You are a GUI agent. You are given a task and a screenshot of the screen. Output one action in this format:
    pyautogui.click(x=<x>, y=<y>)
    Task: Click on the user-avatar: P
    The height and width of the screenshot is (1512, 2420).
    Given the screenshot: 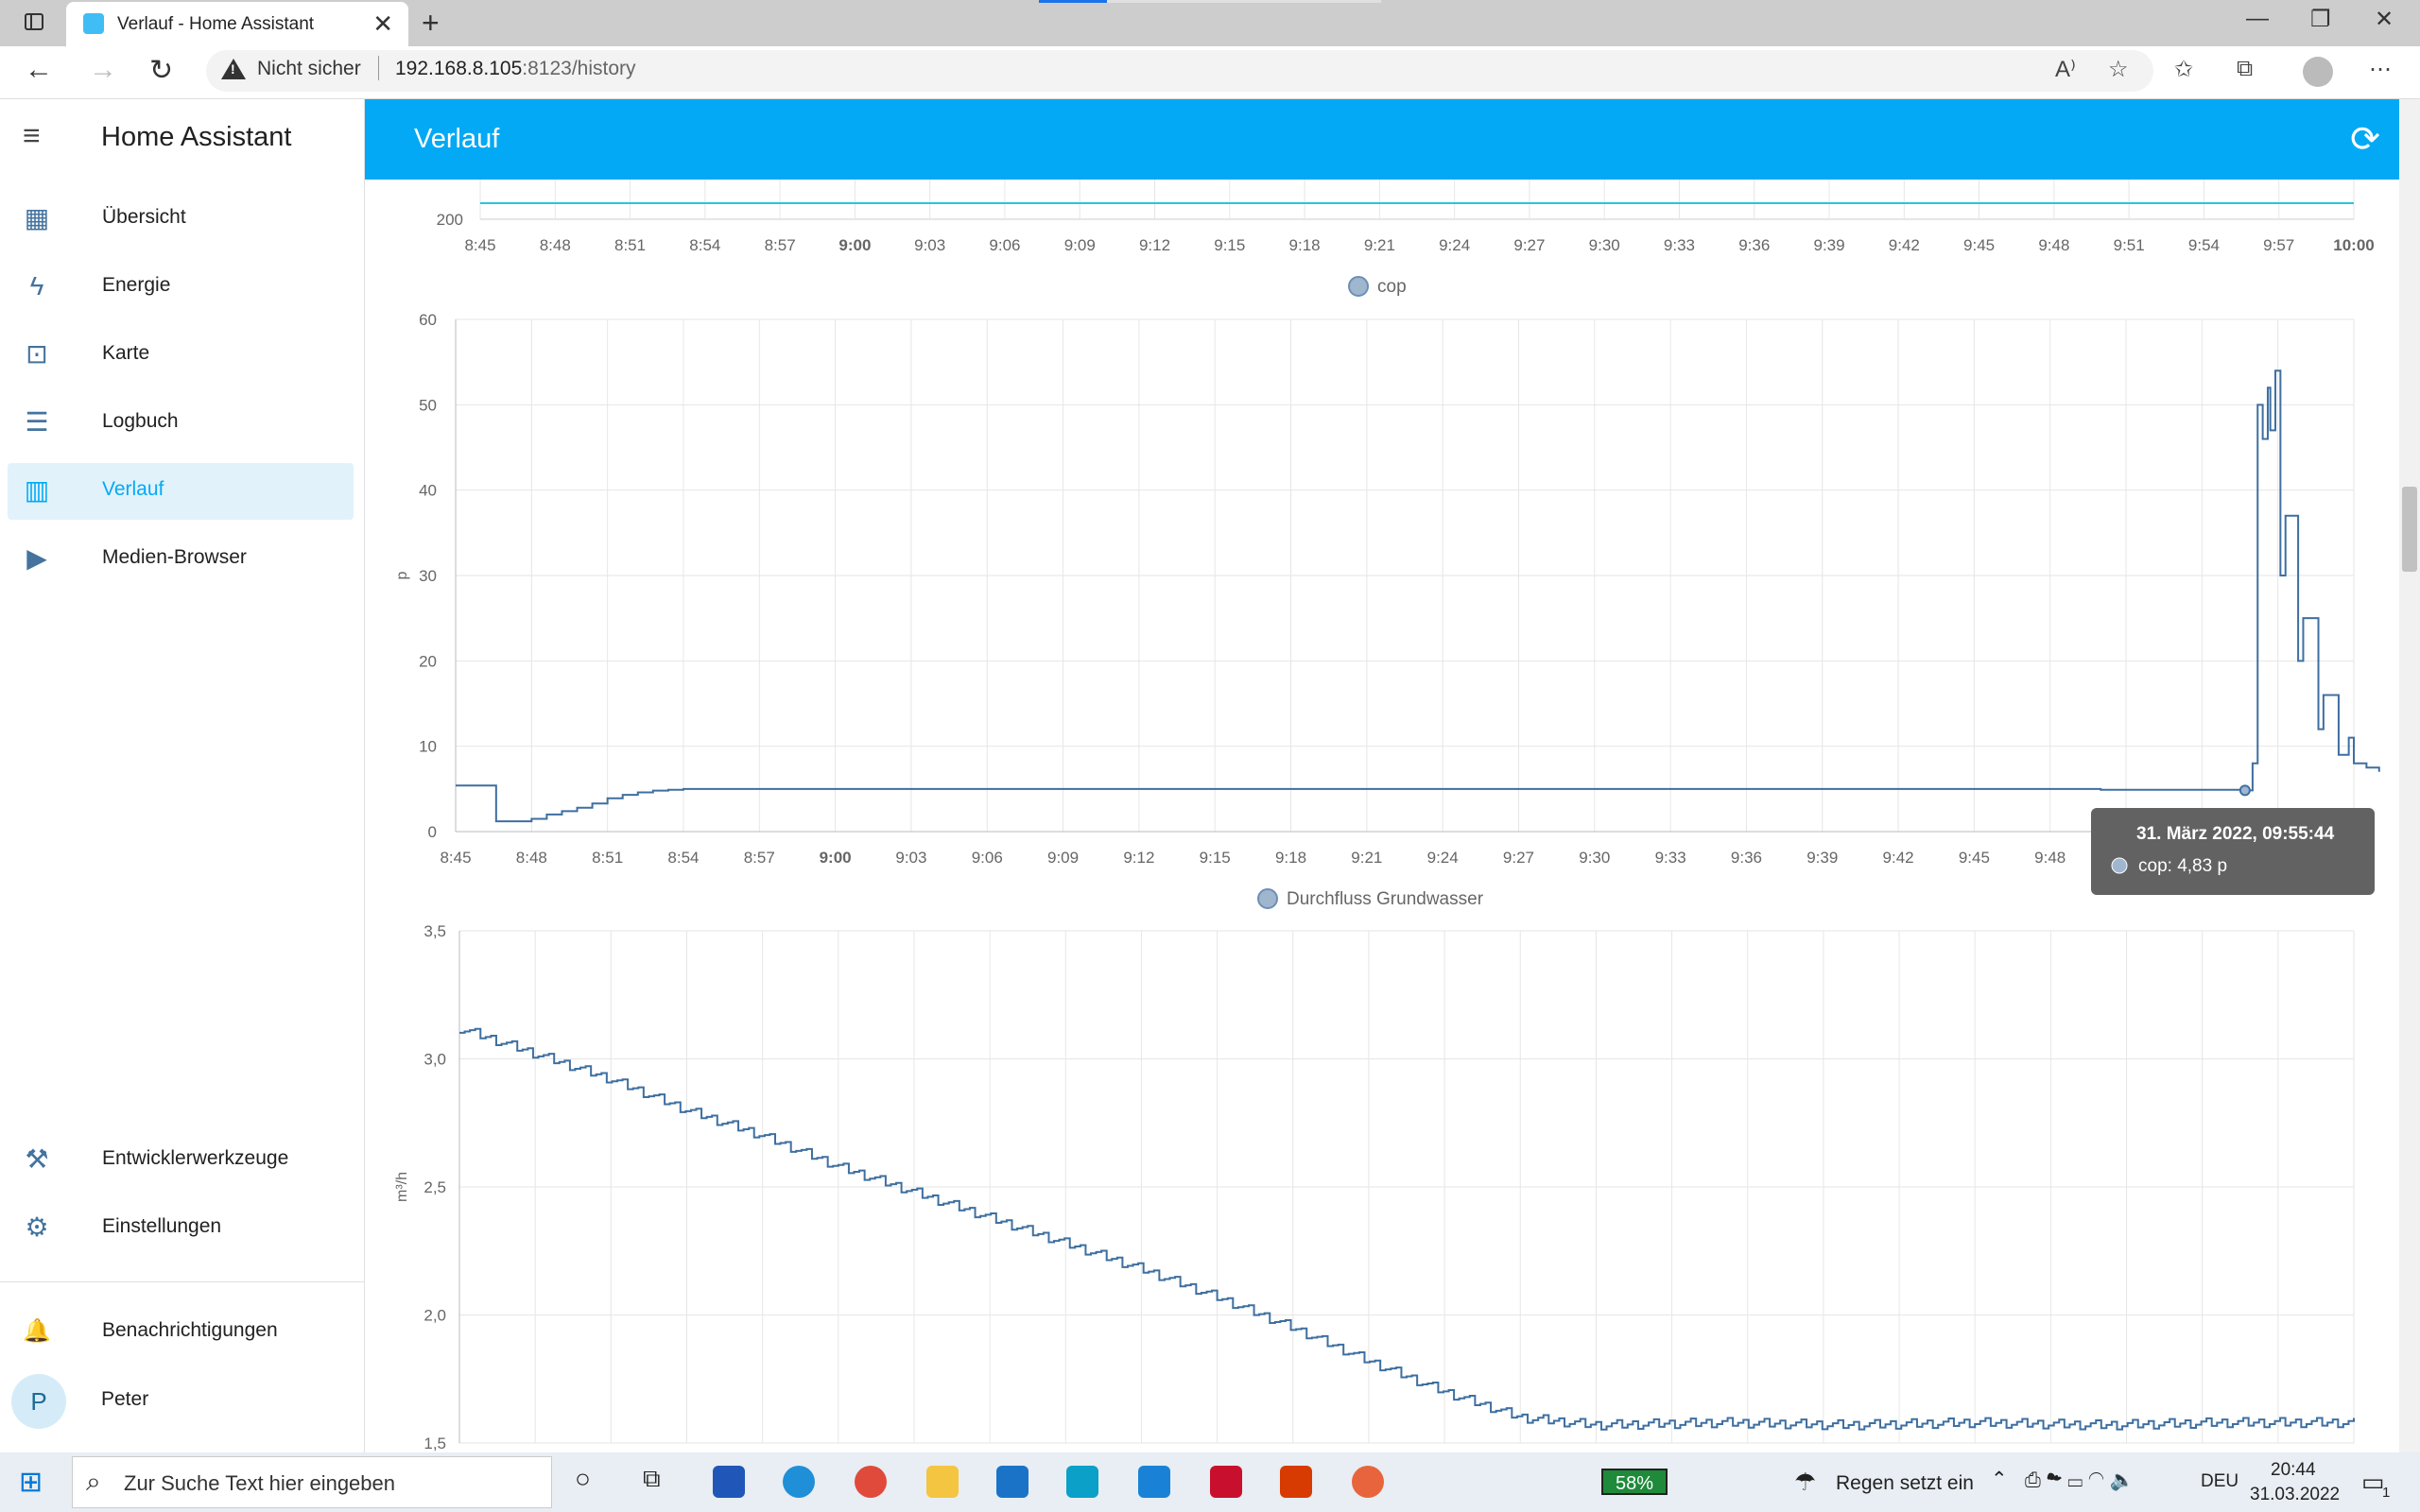 What is the action you would take?
    pyautogui.click(x=38, y=1401)
    